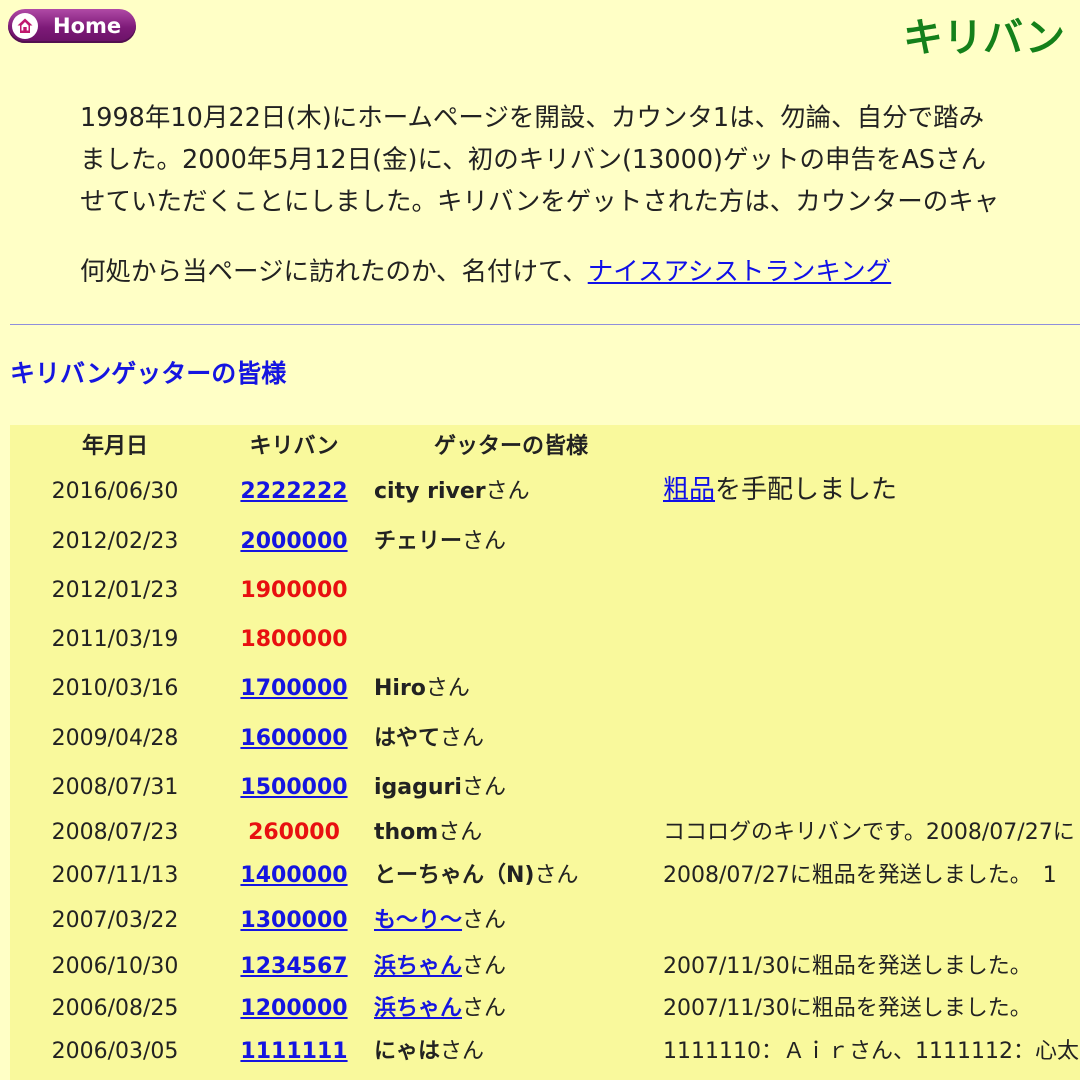 The image size is (1080, 1080). I want to click on row-date: 2010/03/16, so click(115, 688).